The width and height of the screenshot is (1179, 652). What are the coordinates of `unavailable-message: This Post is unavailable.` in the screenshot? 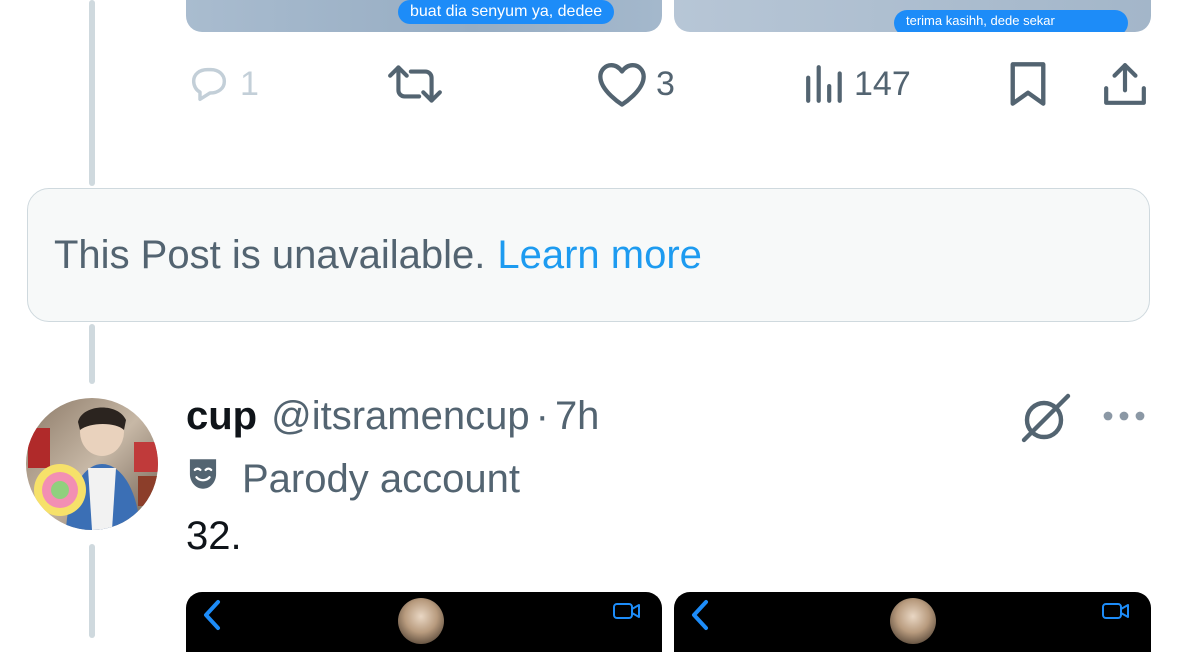 It's located at (270, 254).